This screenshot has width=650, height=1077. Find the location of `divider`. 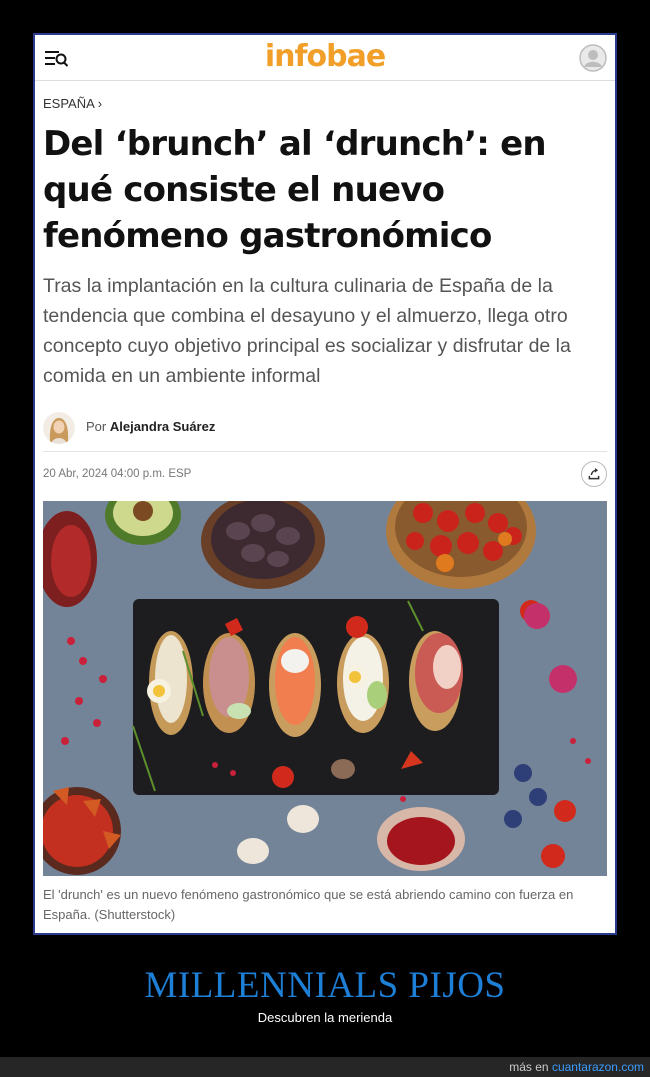

divider is located at coordinates (325, 451).